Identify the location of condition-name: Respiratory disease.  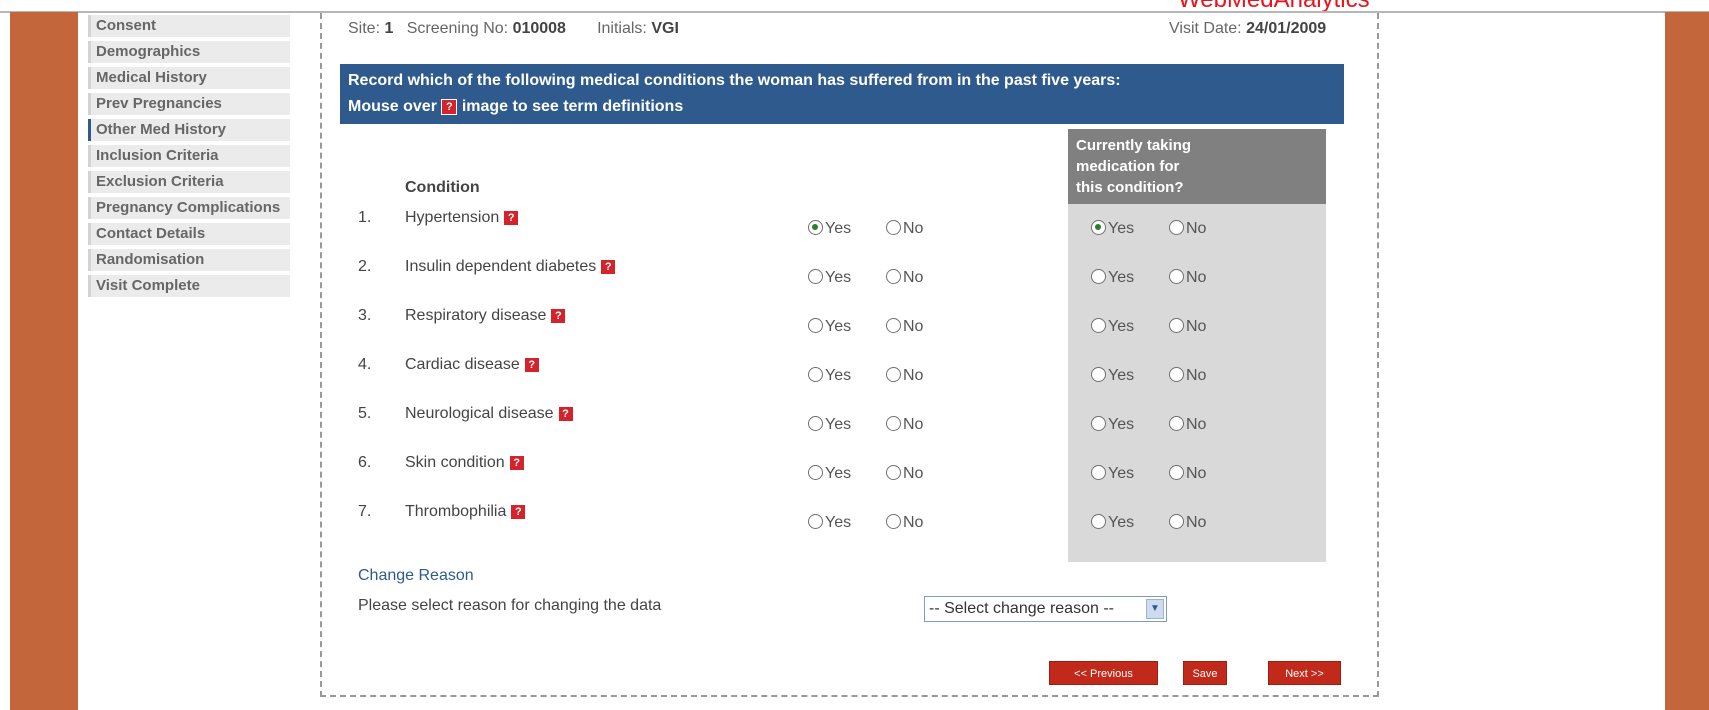
(476, 315).